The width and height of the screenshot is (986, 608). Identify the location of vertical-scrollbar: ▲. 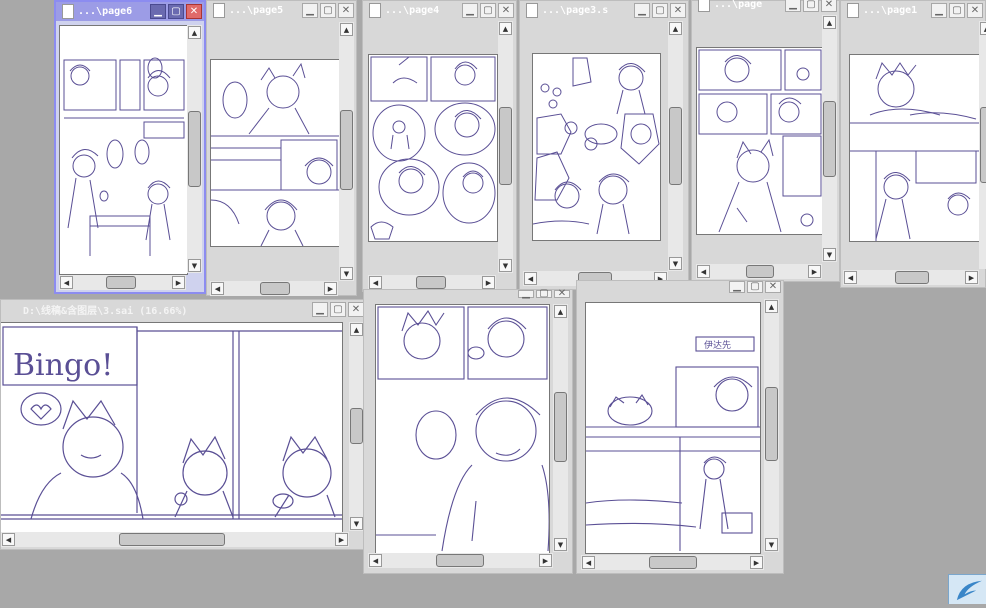
(982, 145).